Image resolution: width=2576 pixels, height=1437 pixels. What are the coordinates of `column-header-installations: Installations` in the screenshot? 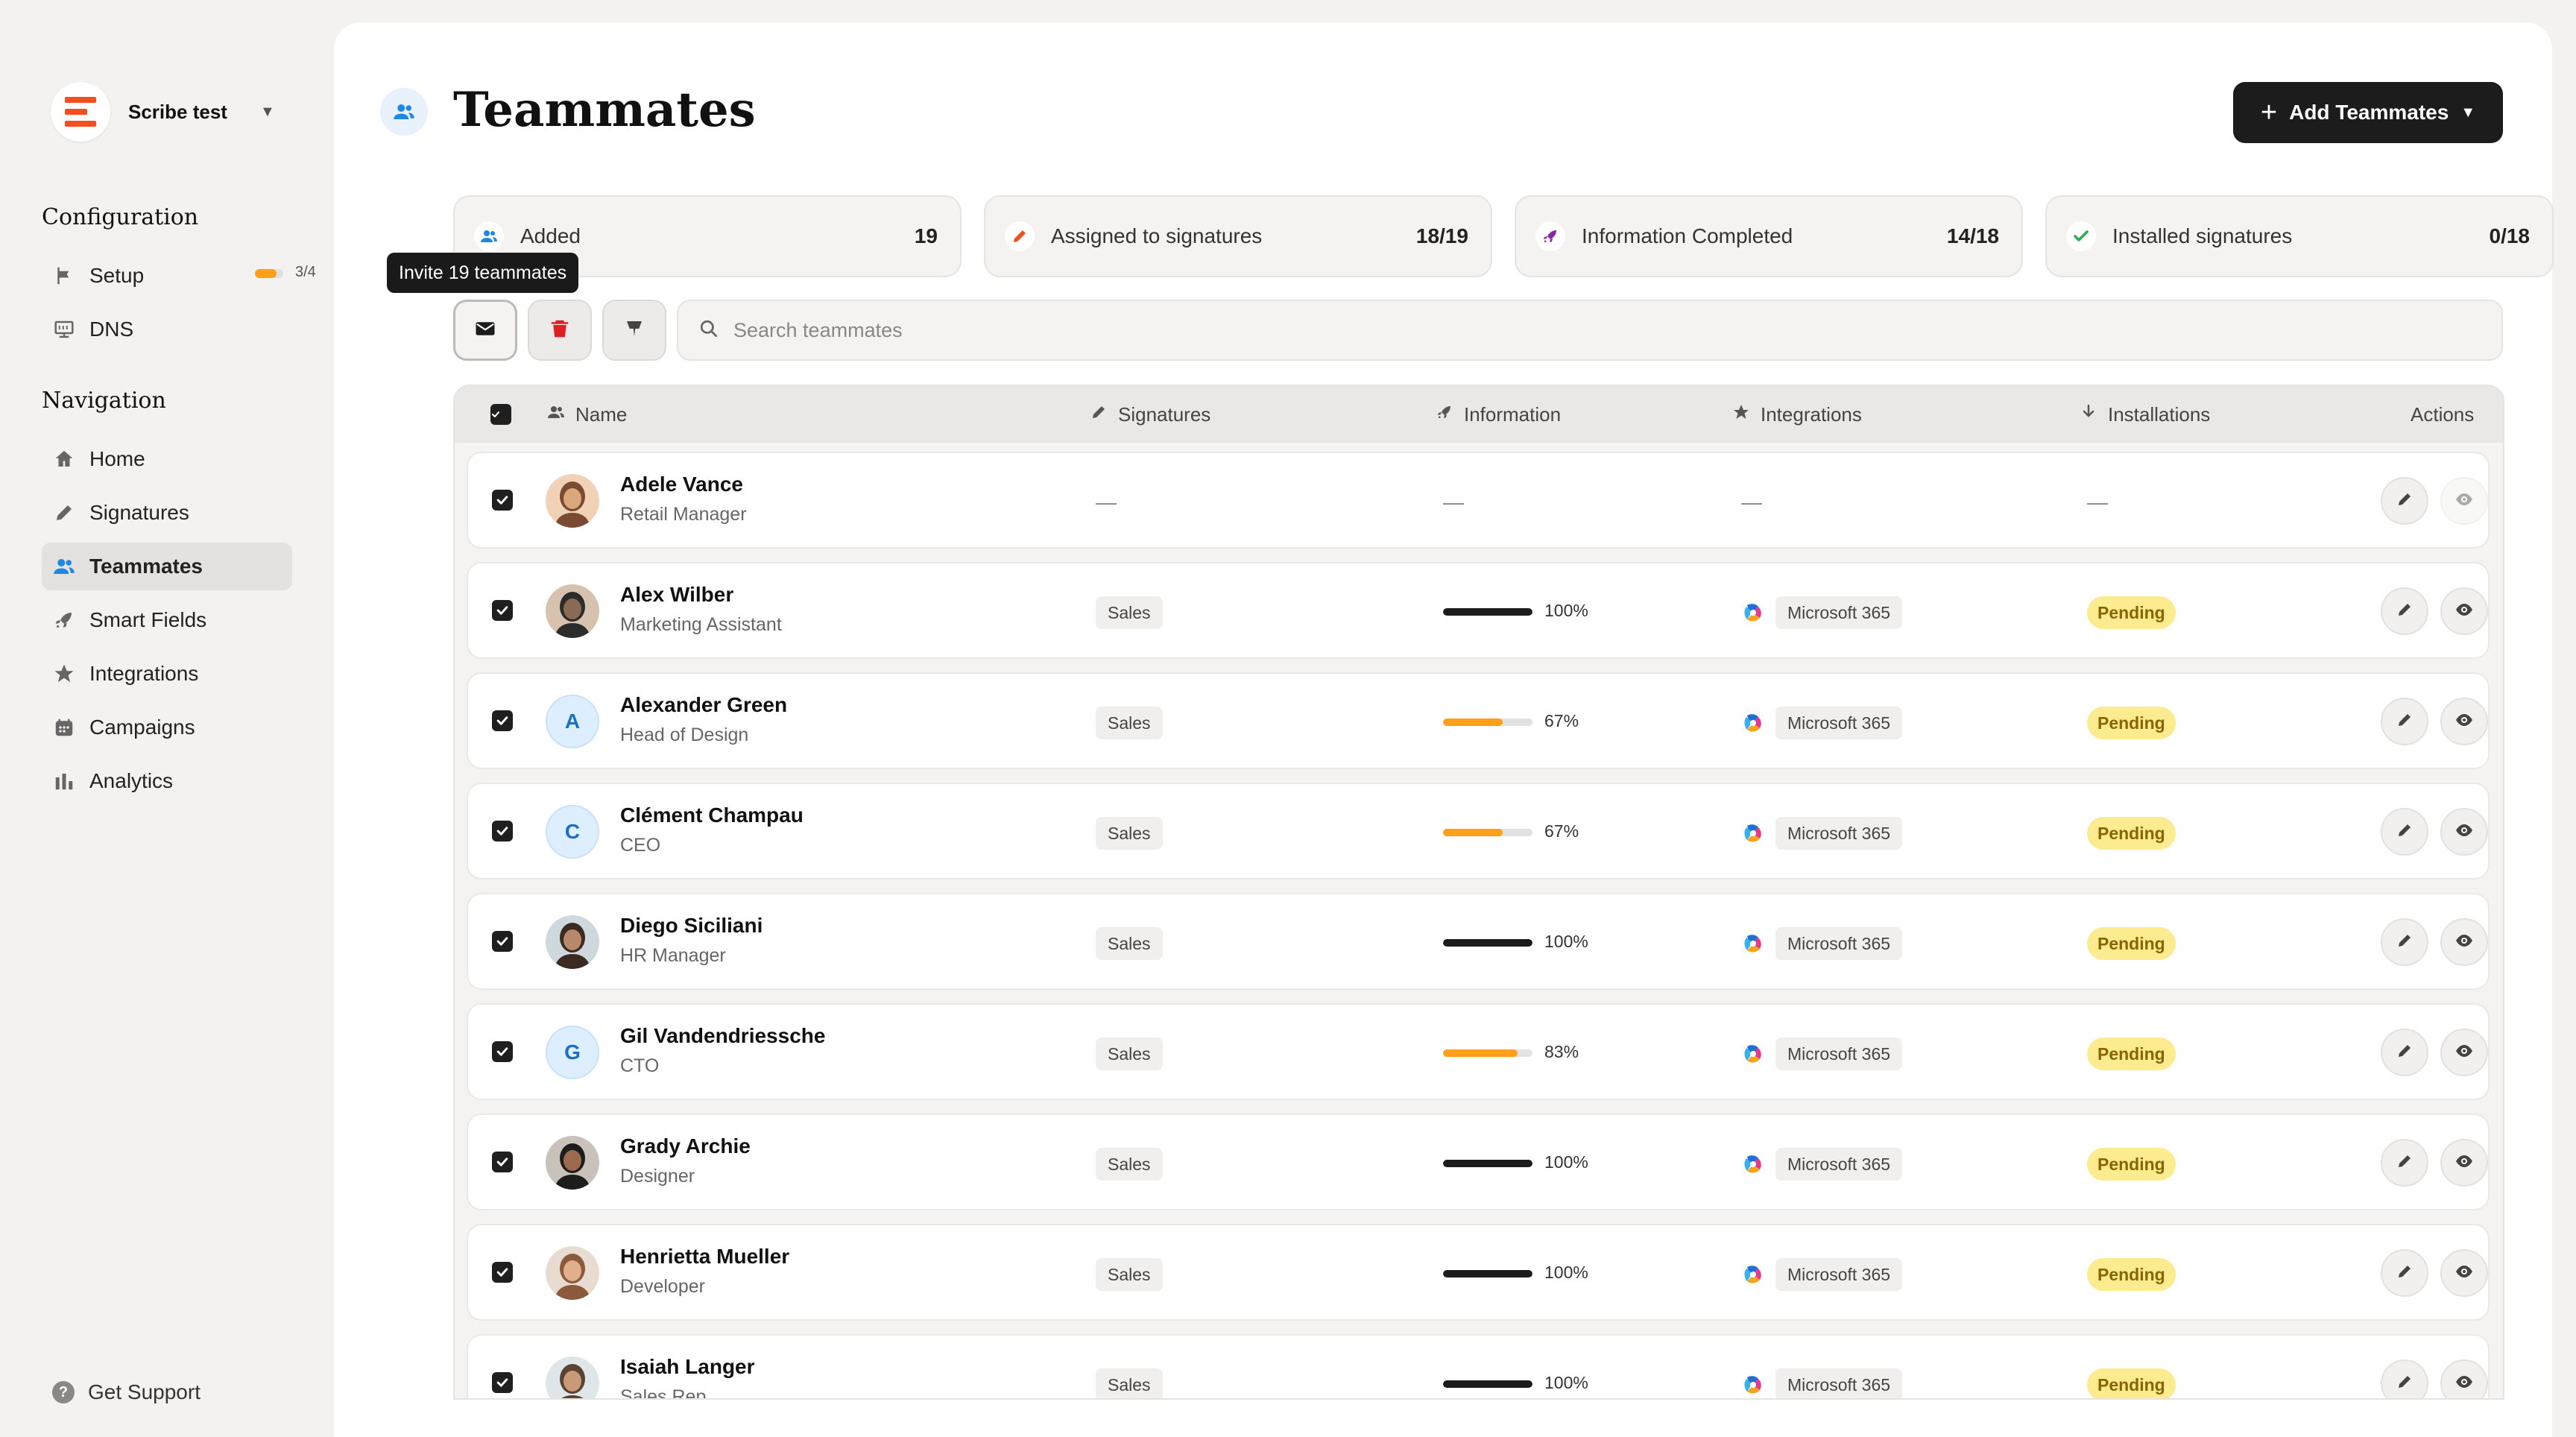 It's located at (2145, 415).